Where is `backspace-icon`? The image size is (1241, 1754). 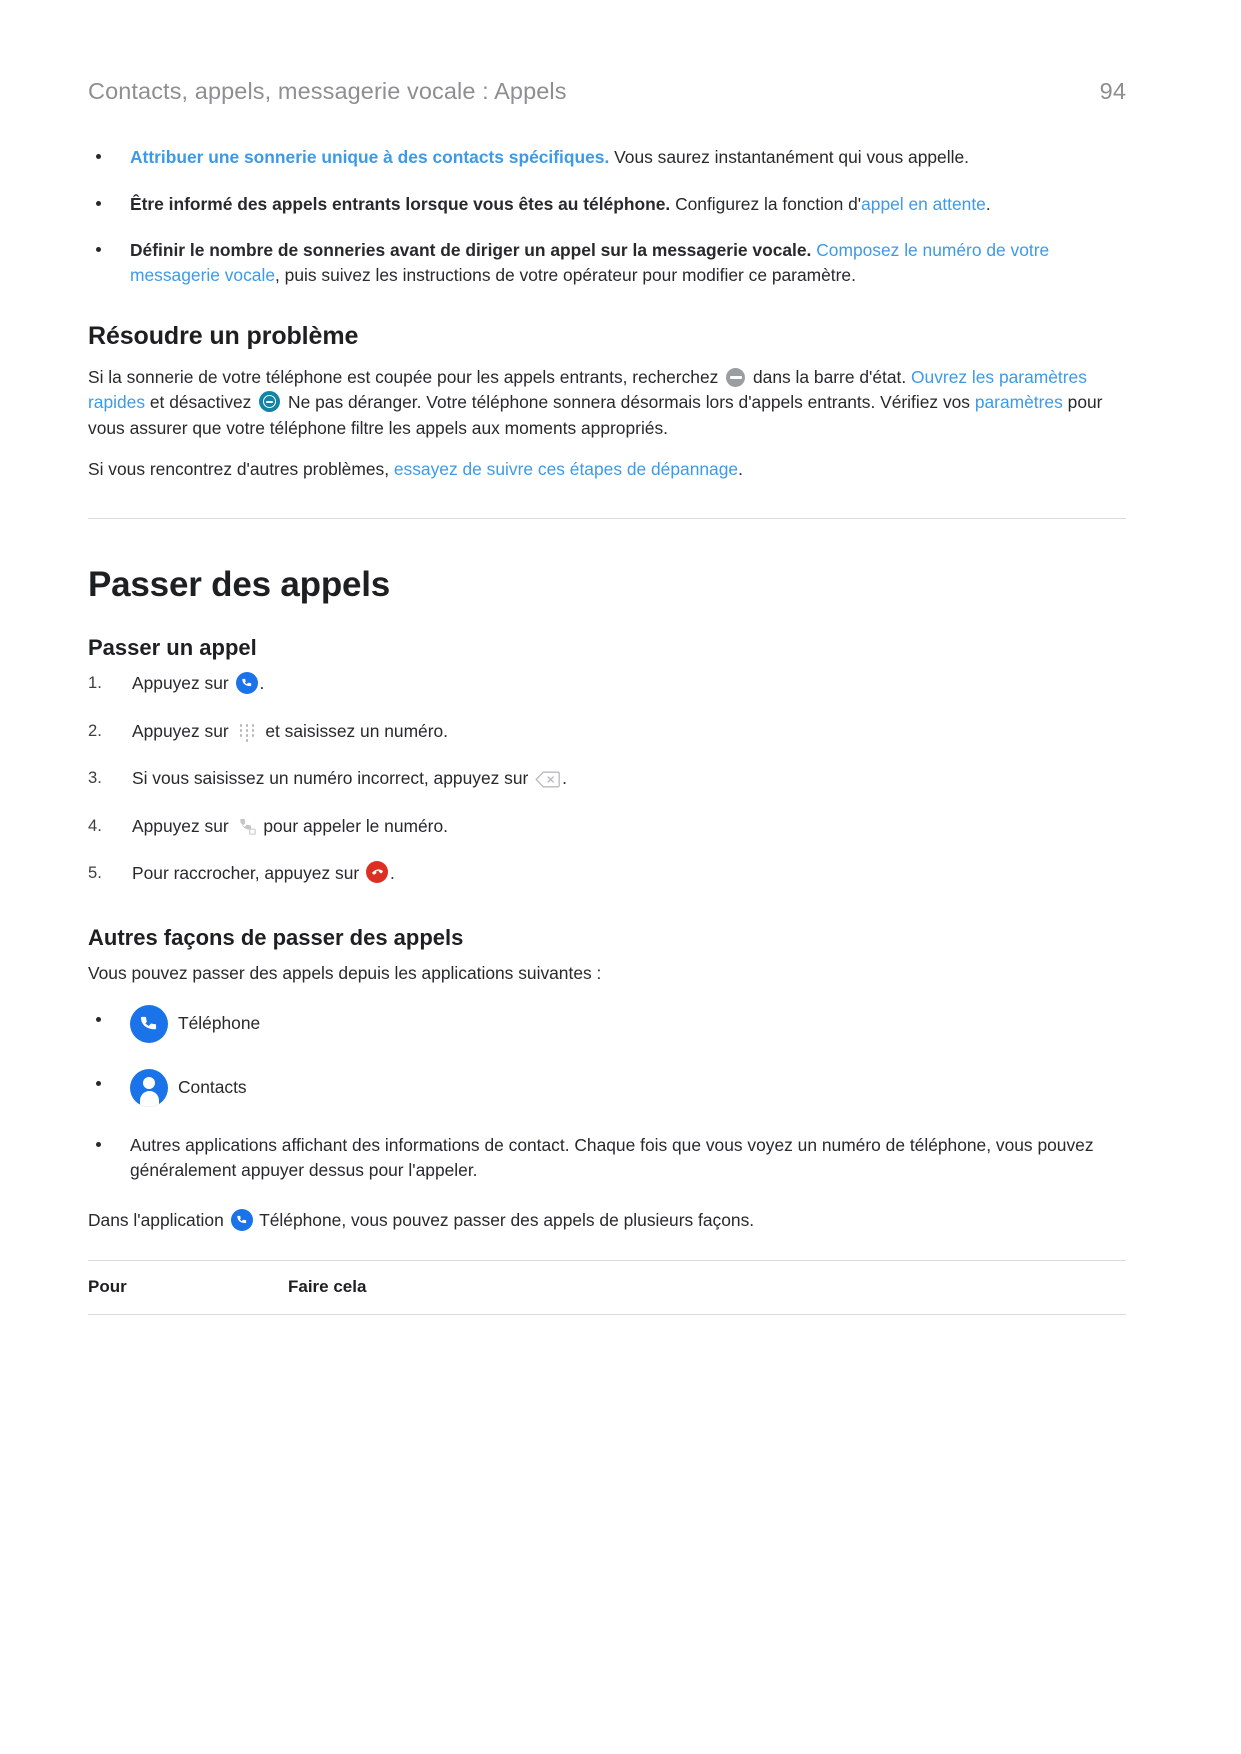
backspace-icon is located at coordinates (547, 779).